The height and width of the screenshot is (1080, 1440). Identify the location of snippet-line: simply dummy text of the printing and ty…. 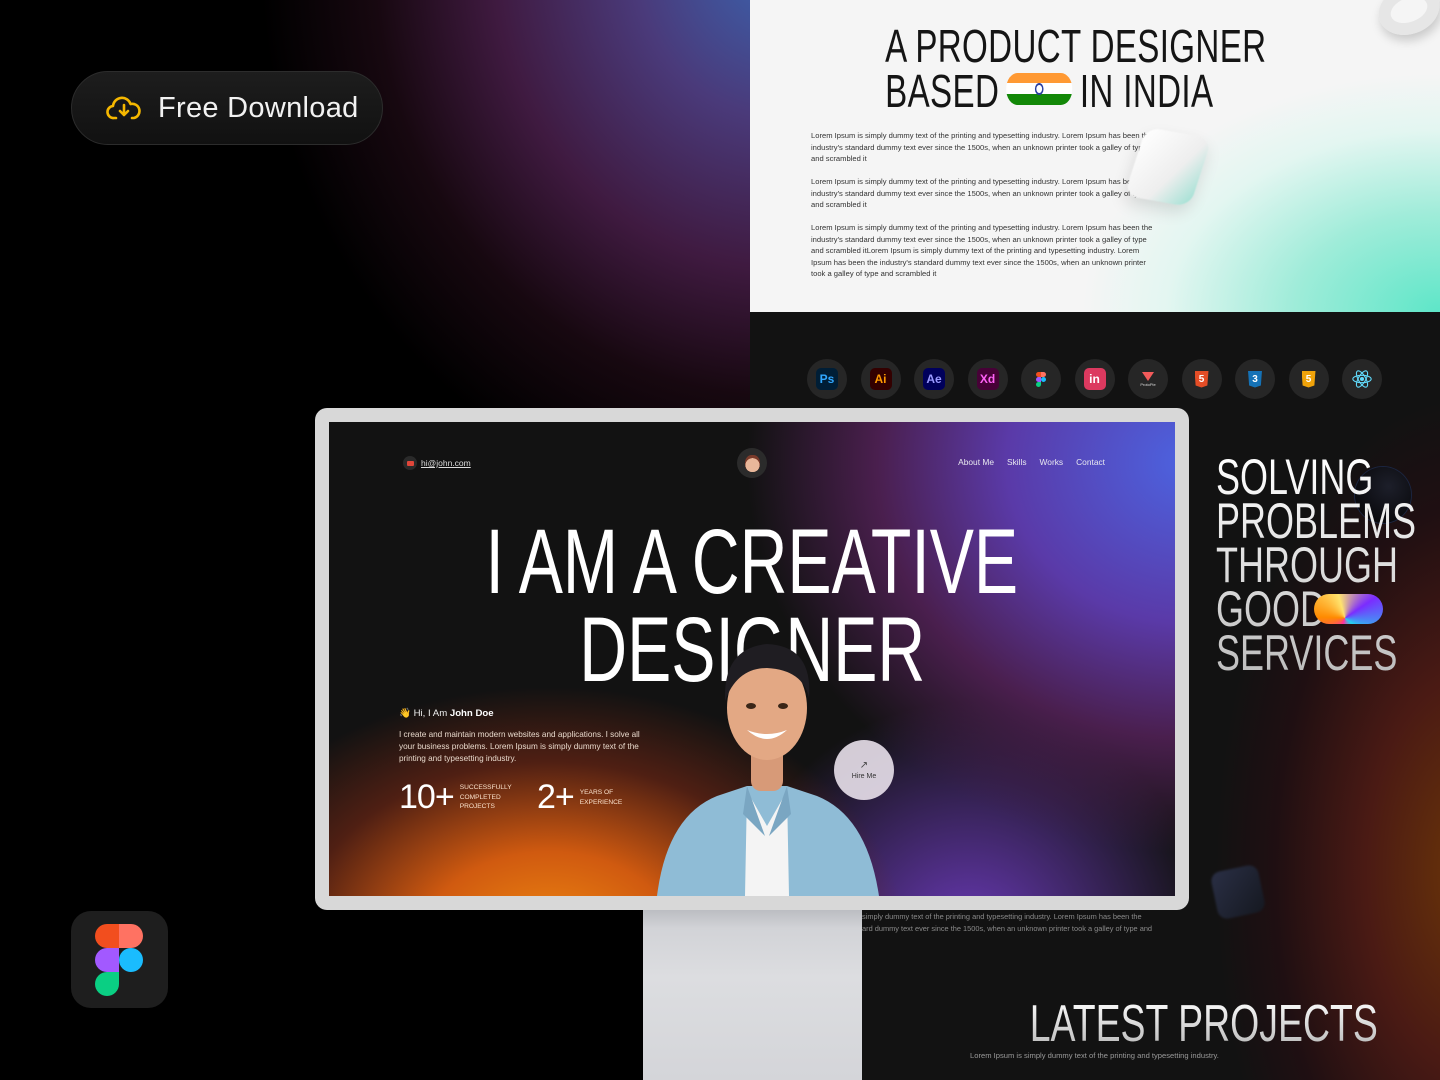
(1002, 916).